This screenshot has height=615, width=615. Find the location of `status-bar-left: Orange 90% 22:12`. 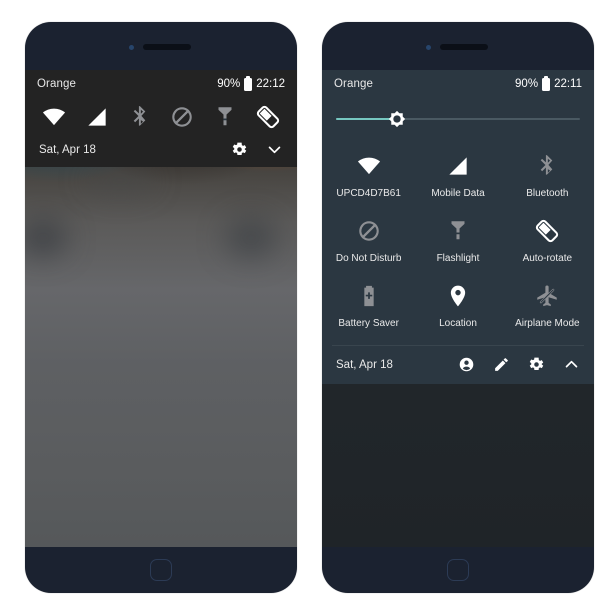

status-bar-left: Orange 90% 22:12 is located at coordinates (161, 84).